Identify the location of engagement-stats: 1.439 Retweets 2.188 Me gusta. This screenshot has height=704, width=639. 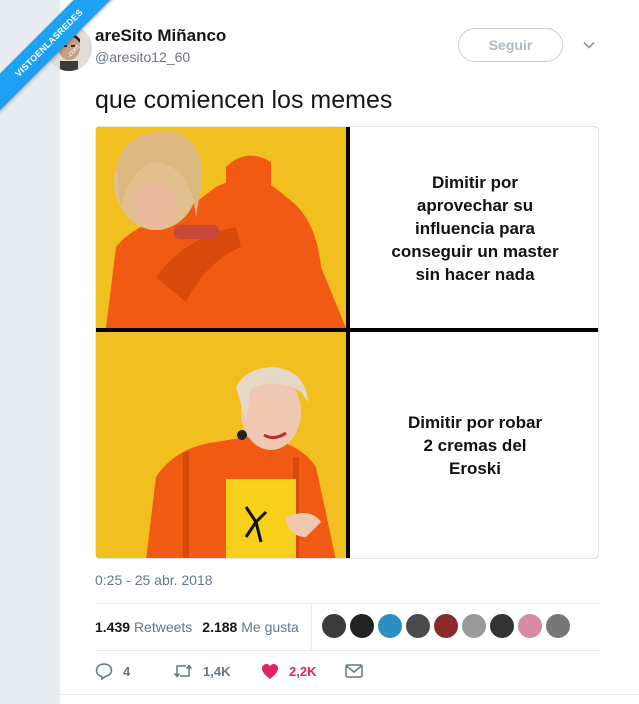
(197, 627).